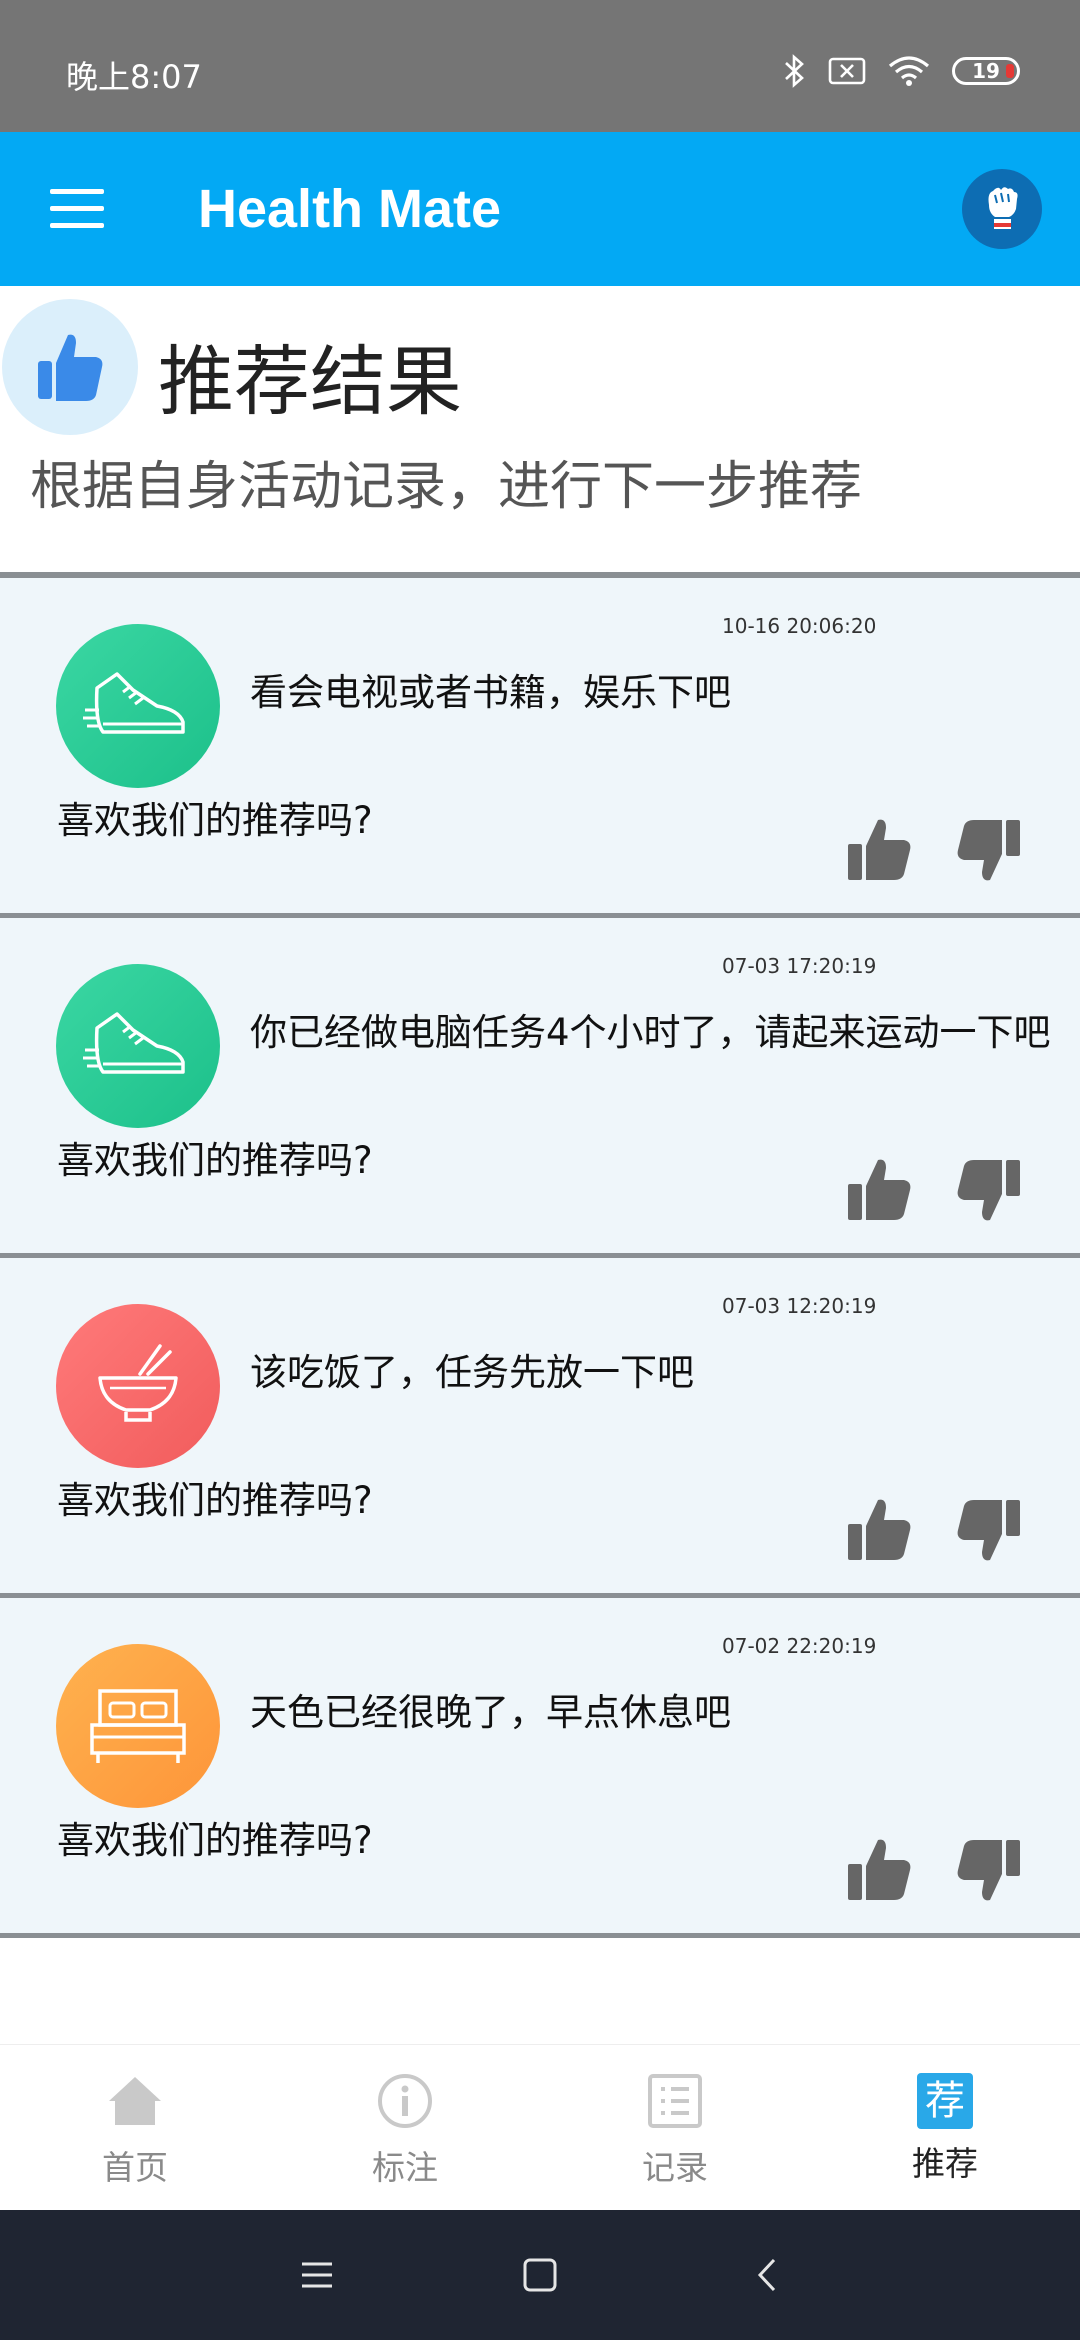  Describe the element at coordinates (540, 433) in the screenshot. I see `page-header: 推荐结果 根据自身活动记录，进行下一步推荐` at that location.